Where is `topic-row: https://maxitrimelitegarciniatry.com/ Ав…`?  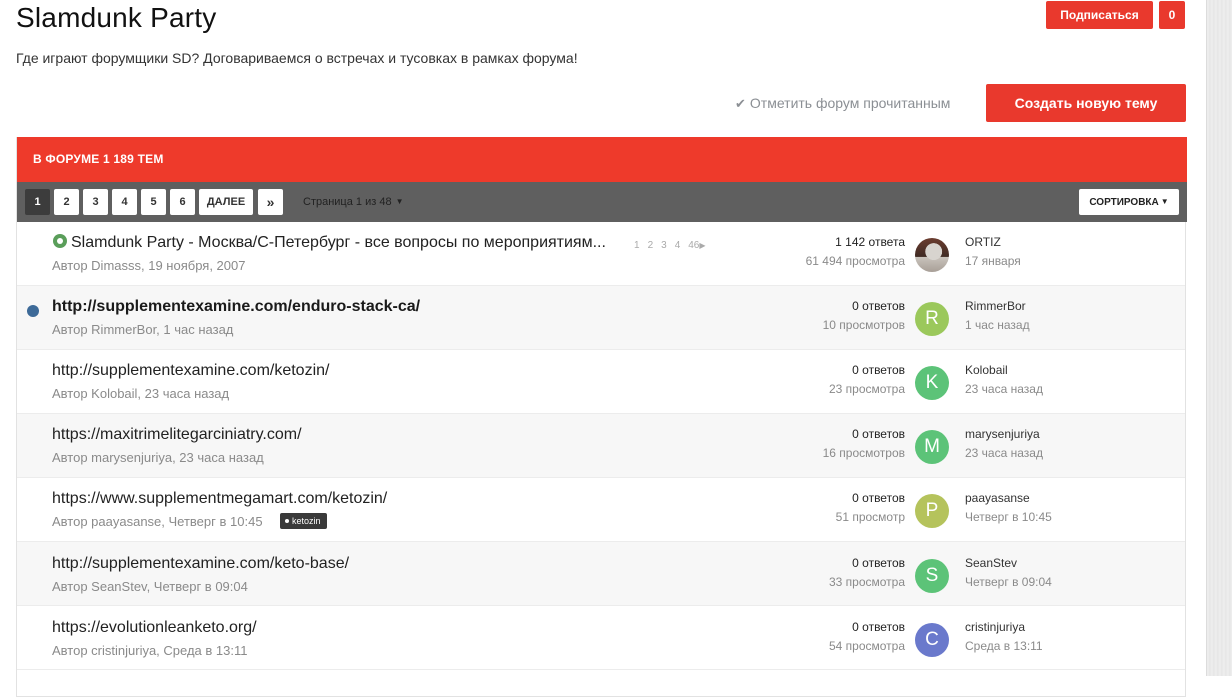 topic-row: https://maxitrimelitegarciniatry.com/ Ав… is located at coordinates (601, 446).